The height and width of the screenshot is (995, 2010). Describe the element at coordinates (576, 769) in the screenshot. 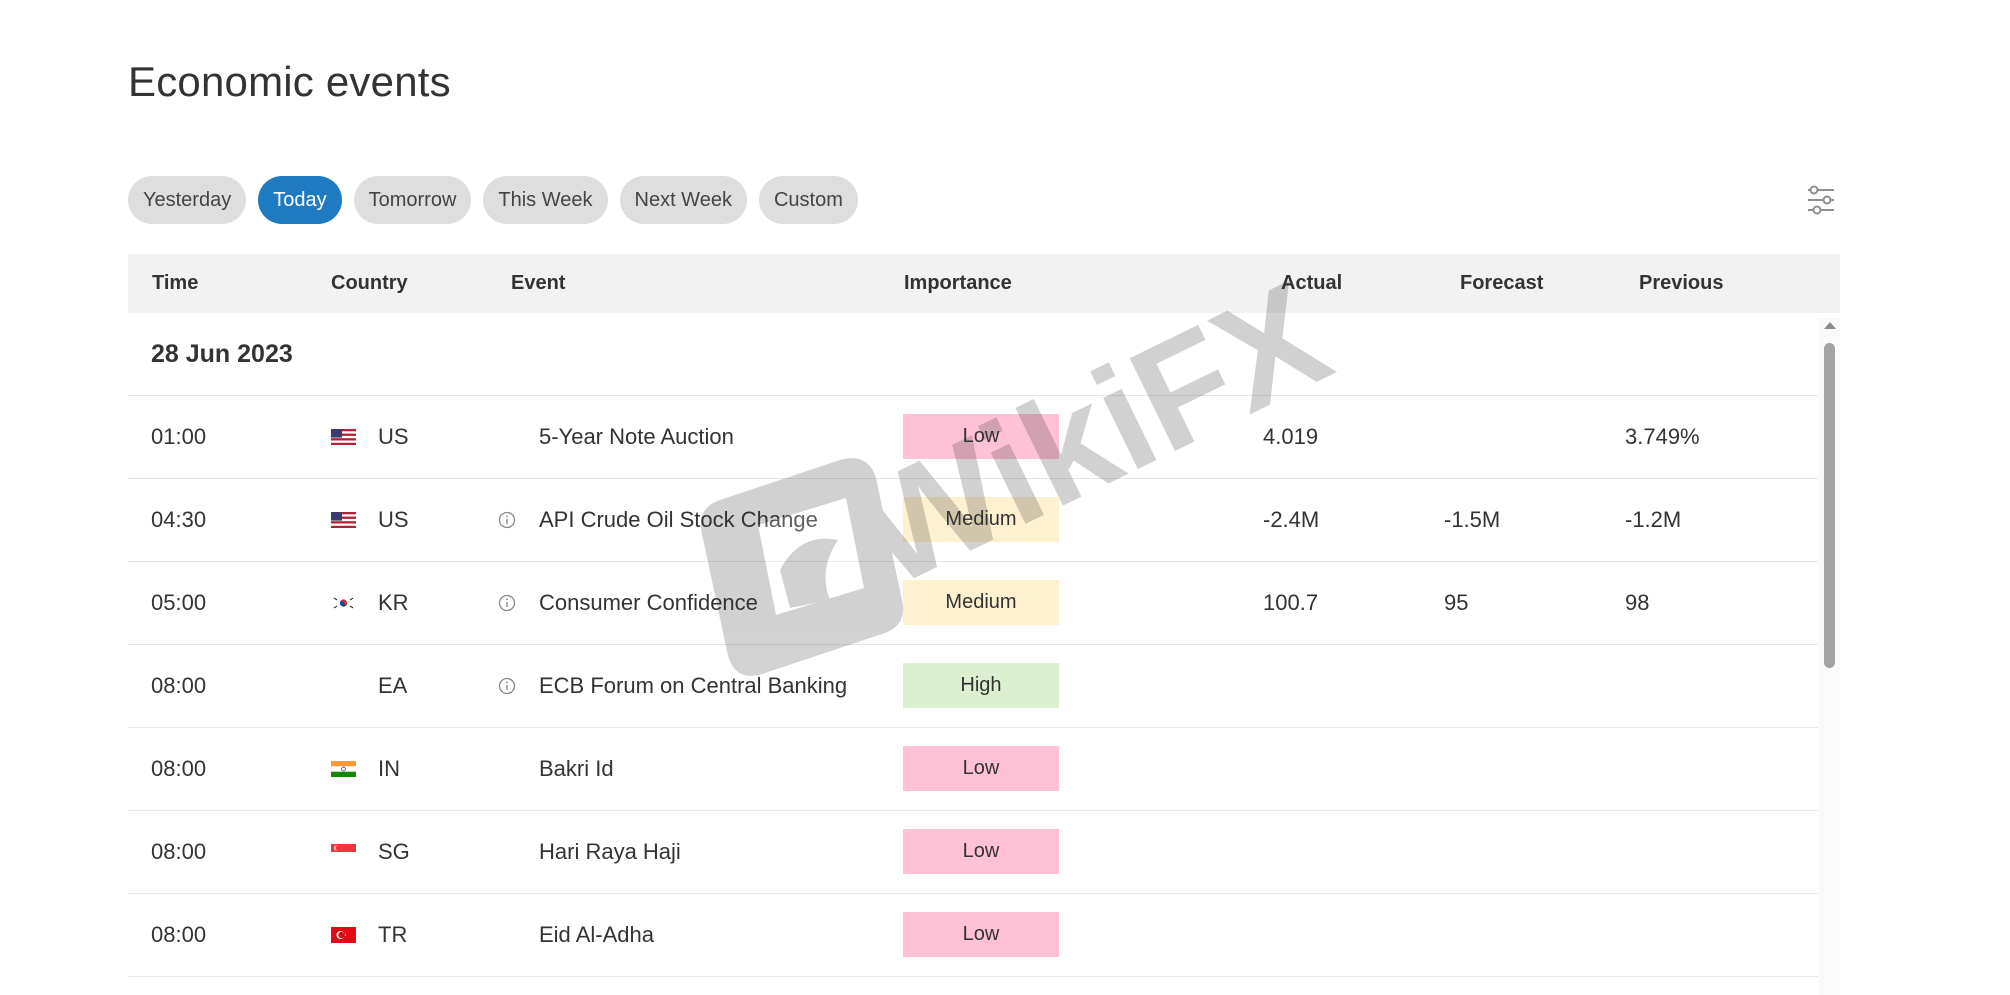

I see `event-name: Bakri Id` at that location.